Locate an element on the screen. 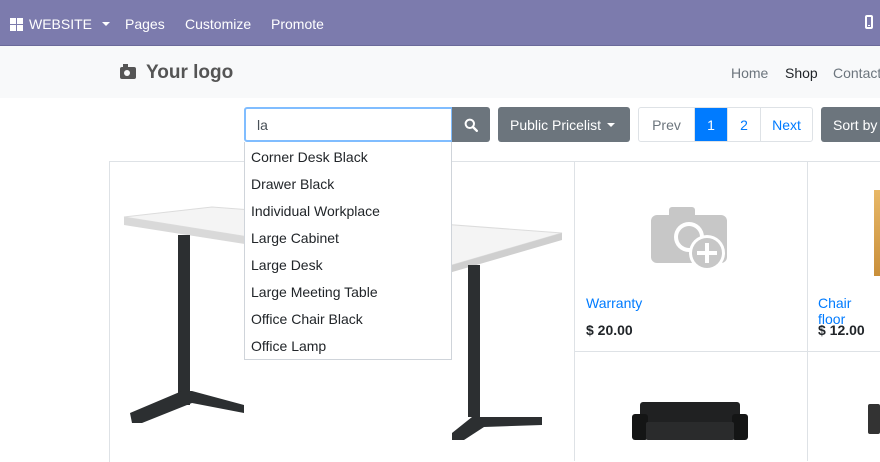 The height and width of the screenshot is (462, 880). search-icon is located at coordinates (471, 125).